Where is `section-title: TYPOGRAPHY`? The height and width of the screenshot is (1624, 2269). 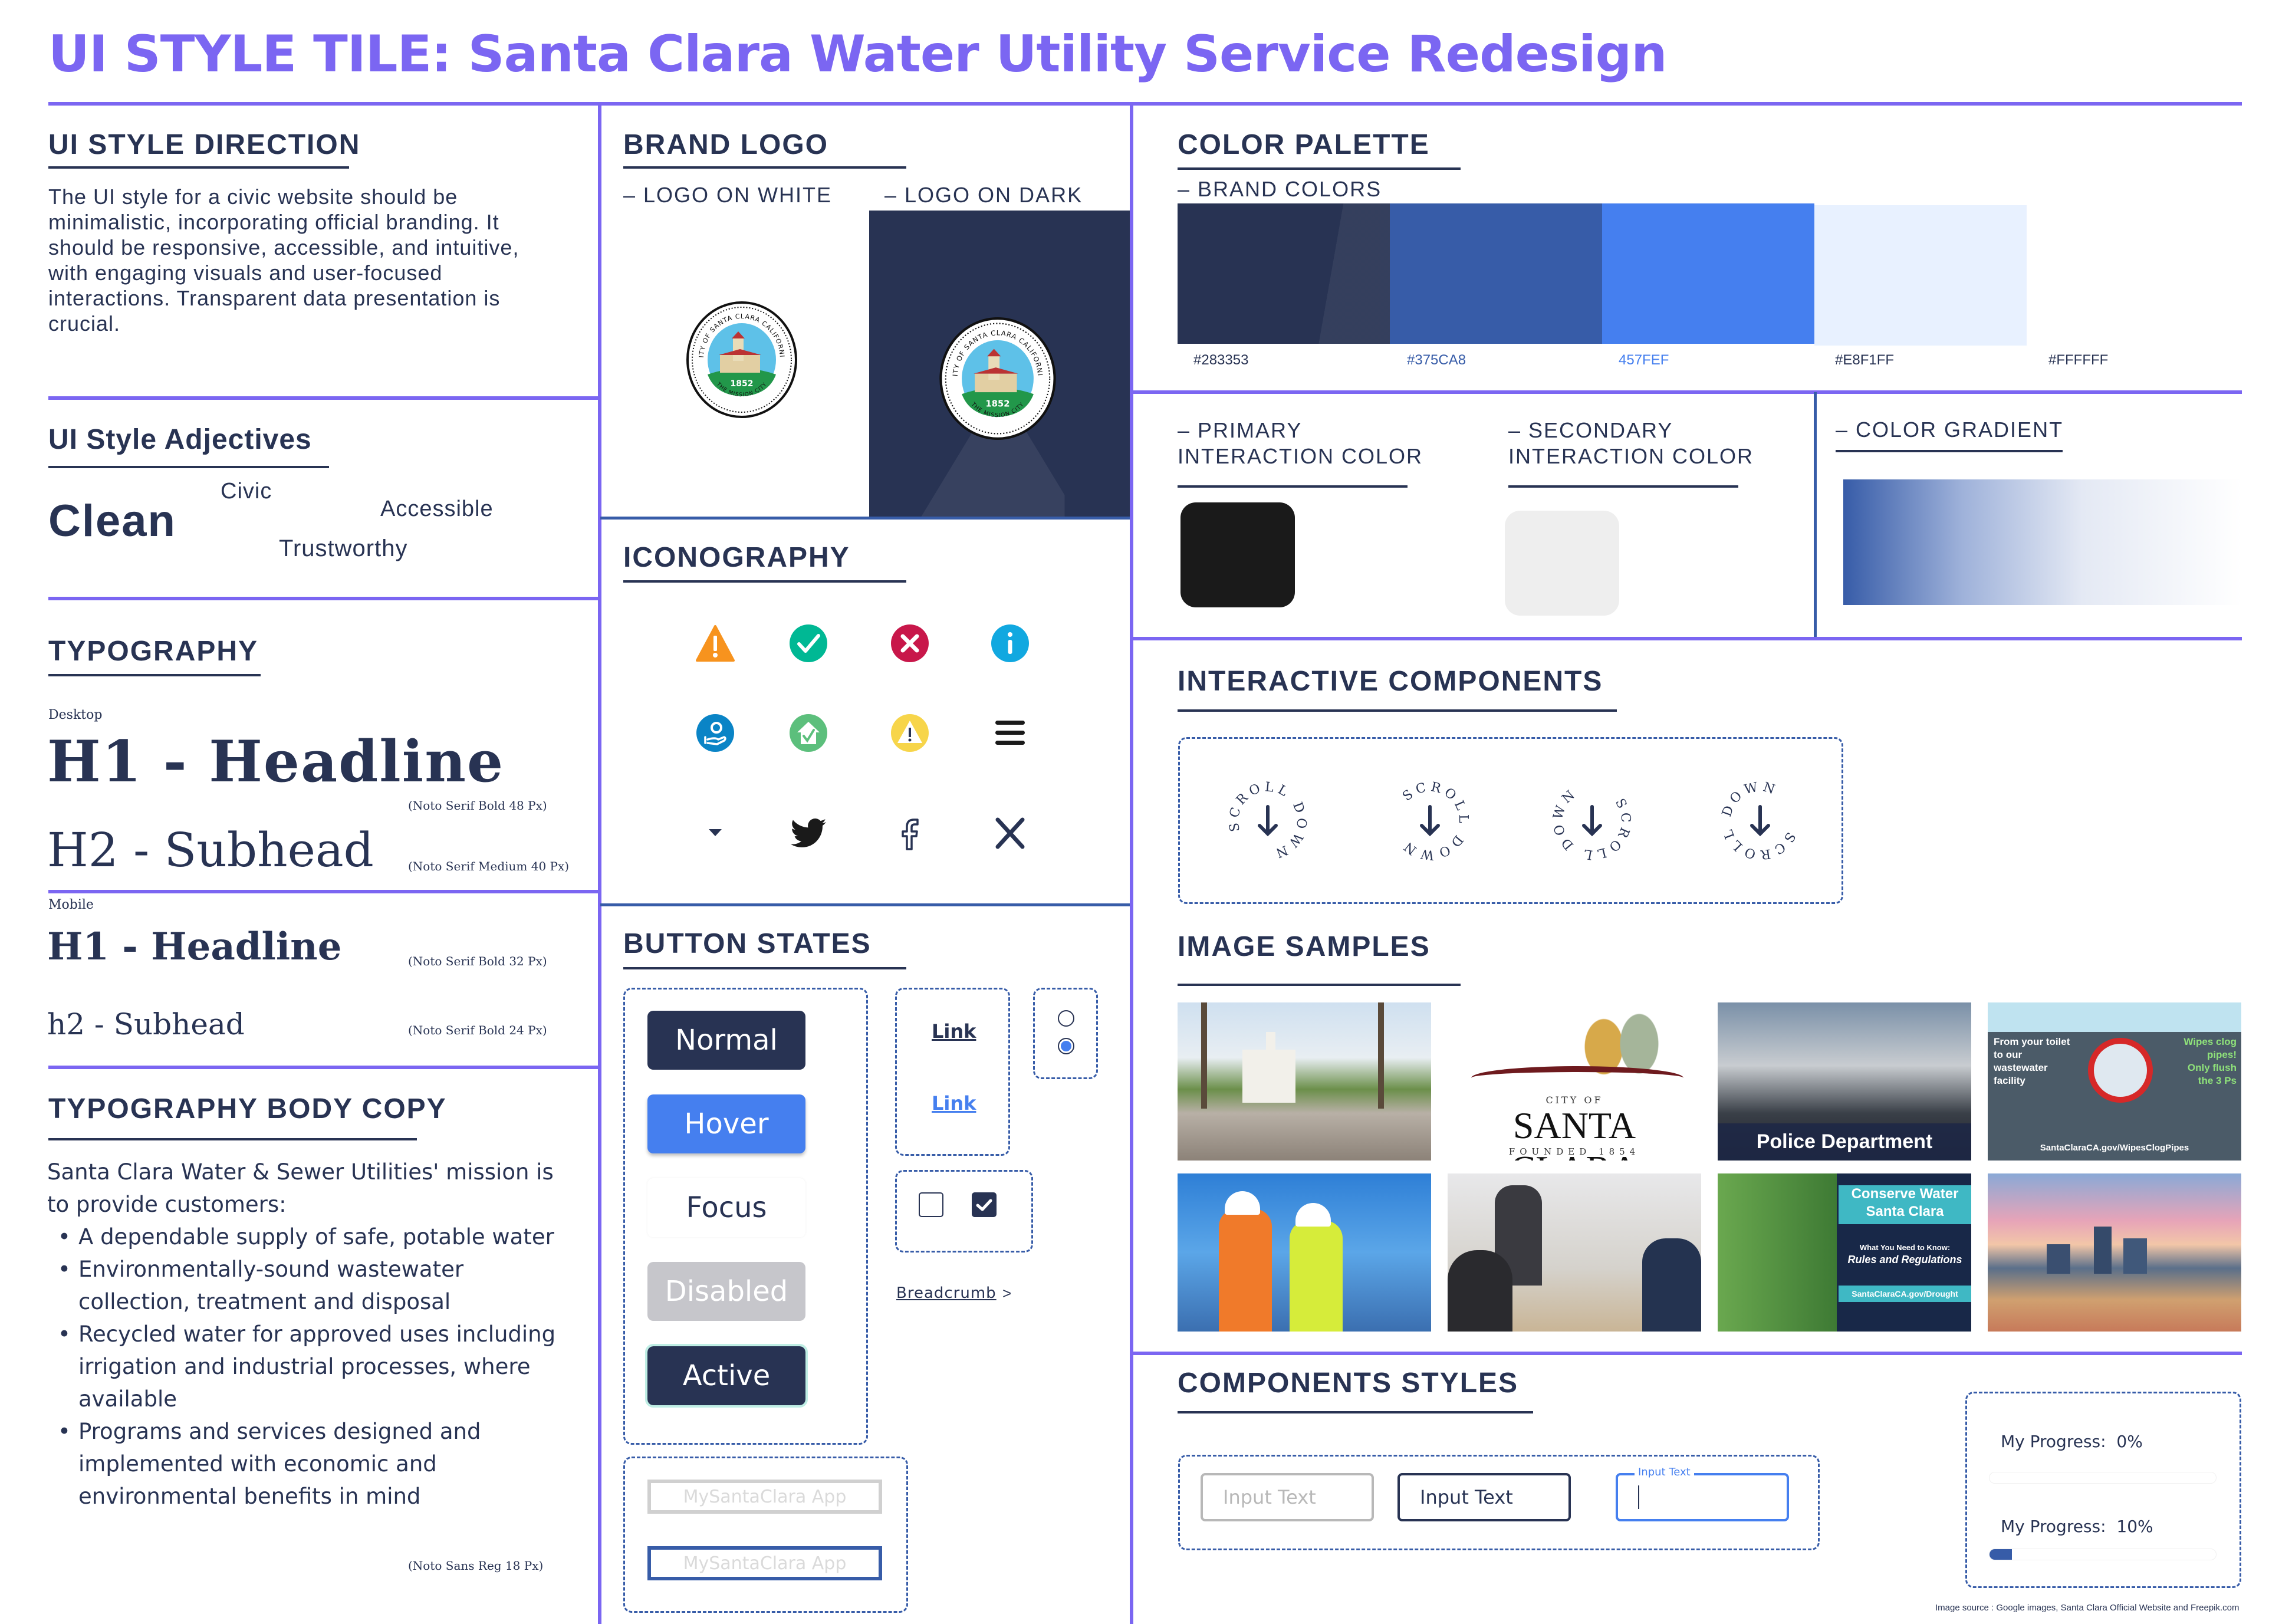
section-title: TYPOGRAPHY is located at coordinates (154, 651).